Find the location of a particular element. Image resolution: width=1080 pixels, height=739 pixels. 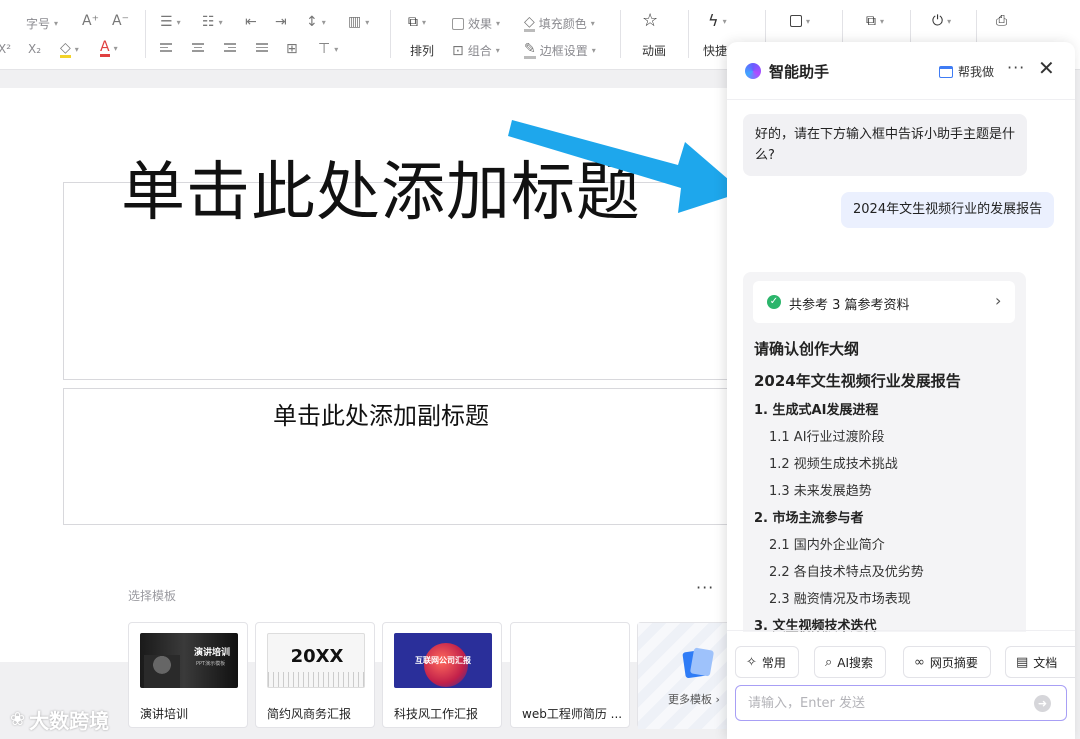

template-thumbnail: 互联网公司汇报 is located at coordinates (443, 660).